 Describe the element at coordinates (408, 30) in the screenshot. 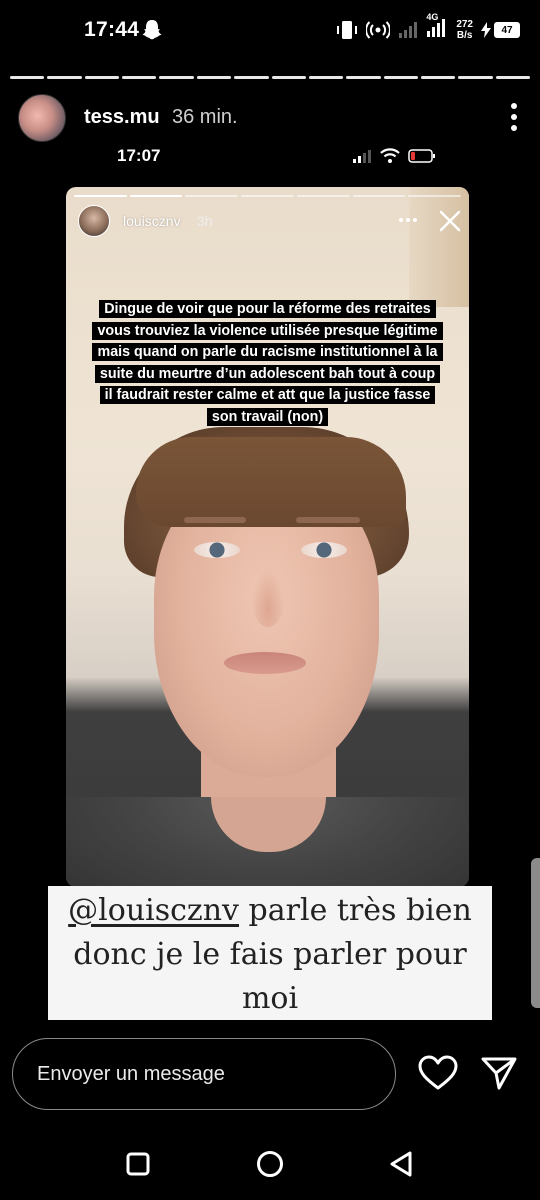

I see `signal-weak-icon` at that location.